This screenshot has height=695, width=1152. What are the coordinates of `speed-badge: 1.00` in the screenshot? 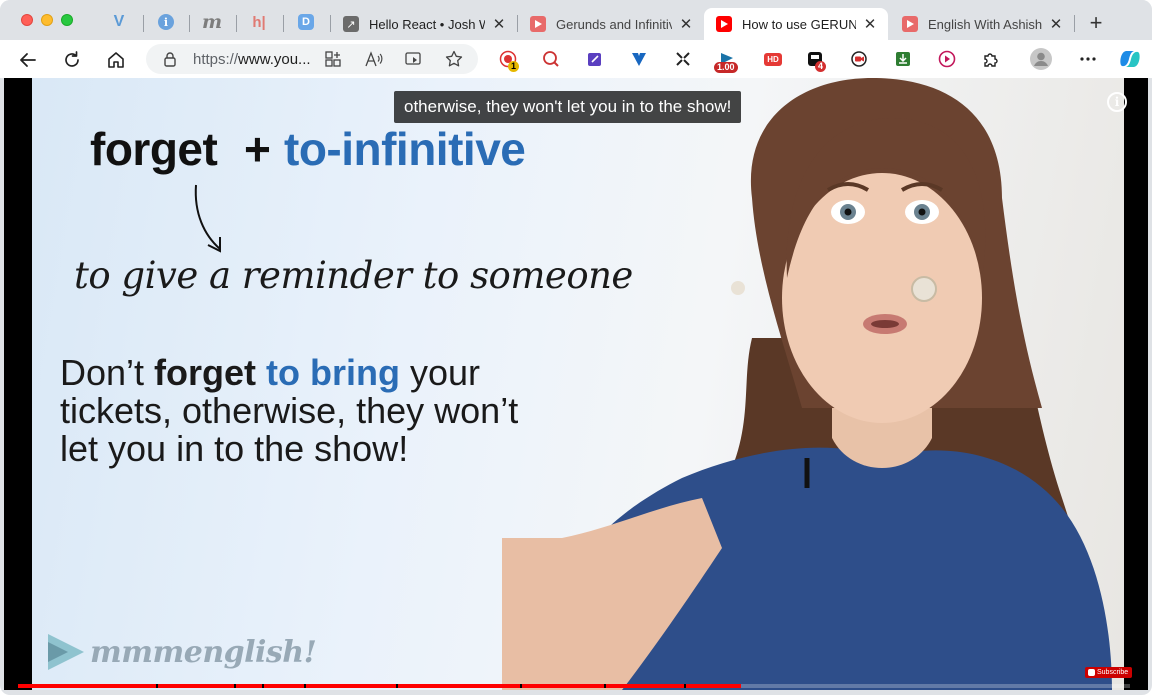 It's located at (726, 67).